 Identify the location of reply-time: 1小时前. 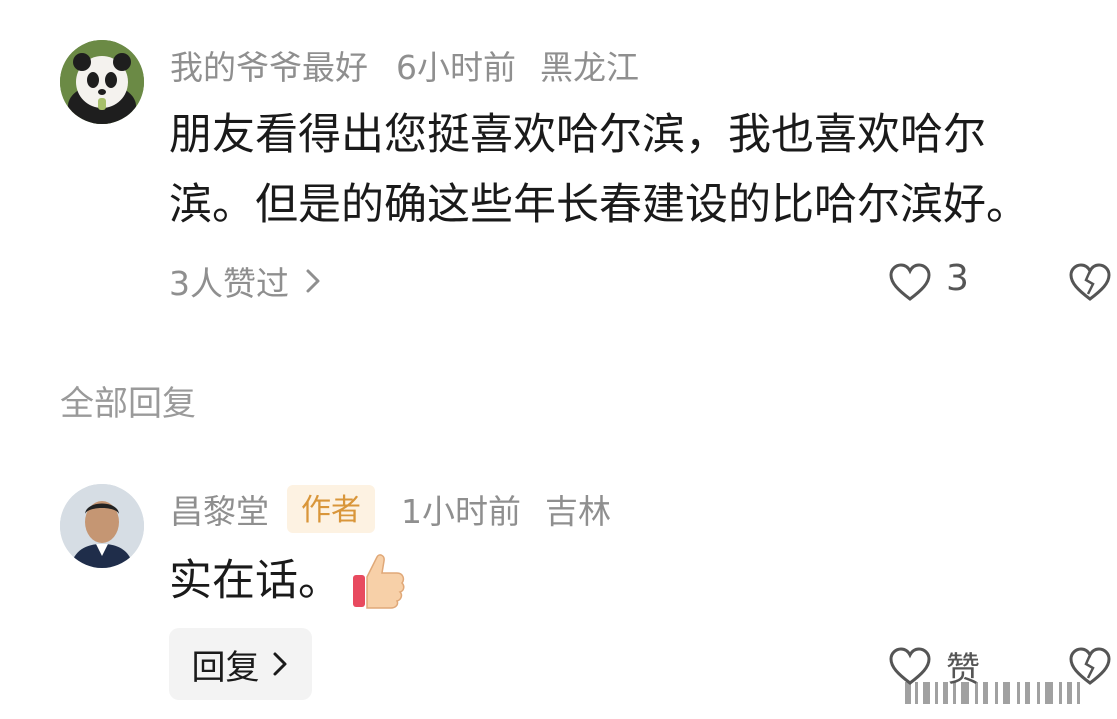
(461, 511).